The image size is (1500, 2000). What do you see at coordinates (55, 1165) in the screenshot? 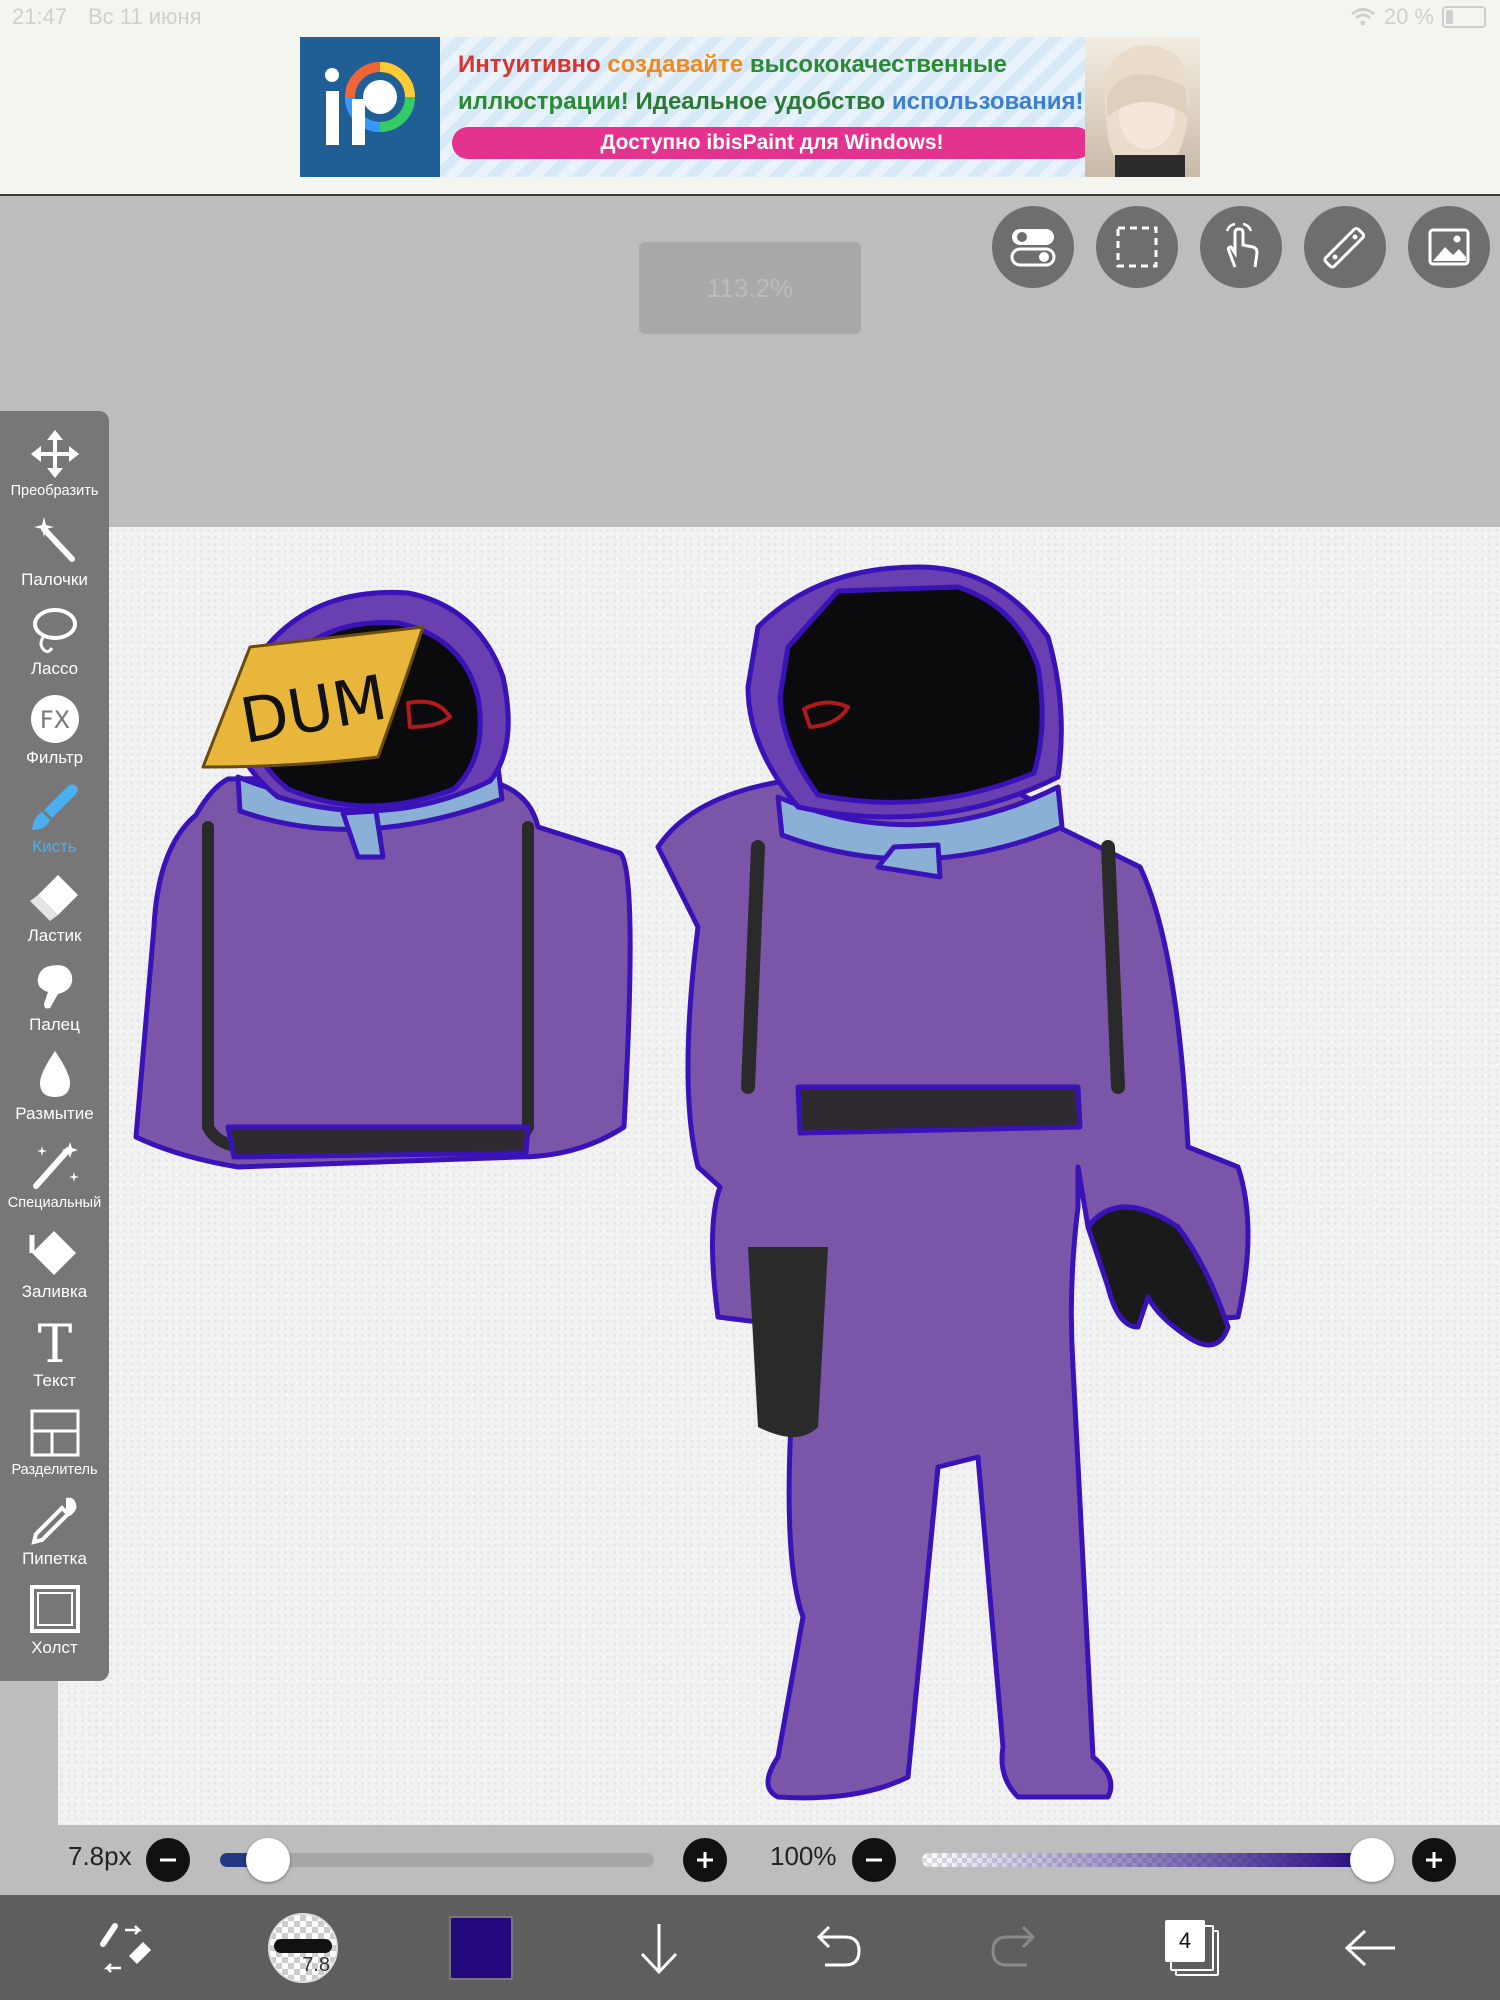
I see `special-pen-icon` at bounding box center [55, 1165].